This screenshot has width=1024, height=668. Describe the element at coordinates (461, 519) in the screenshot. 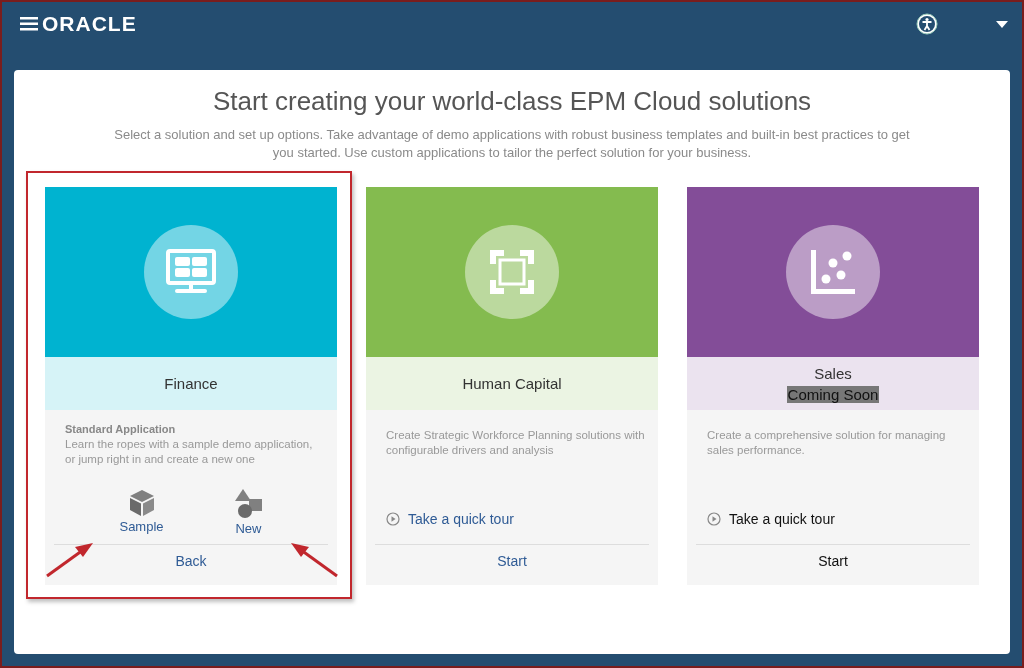

I see `quick-tour-link: Take a quick tour` at that location.